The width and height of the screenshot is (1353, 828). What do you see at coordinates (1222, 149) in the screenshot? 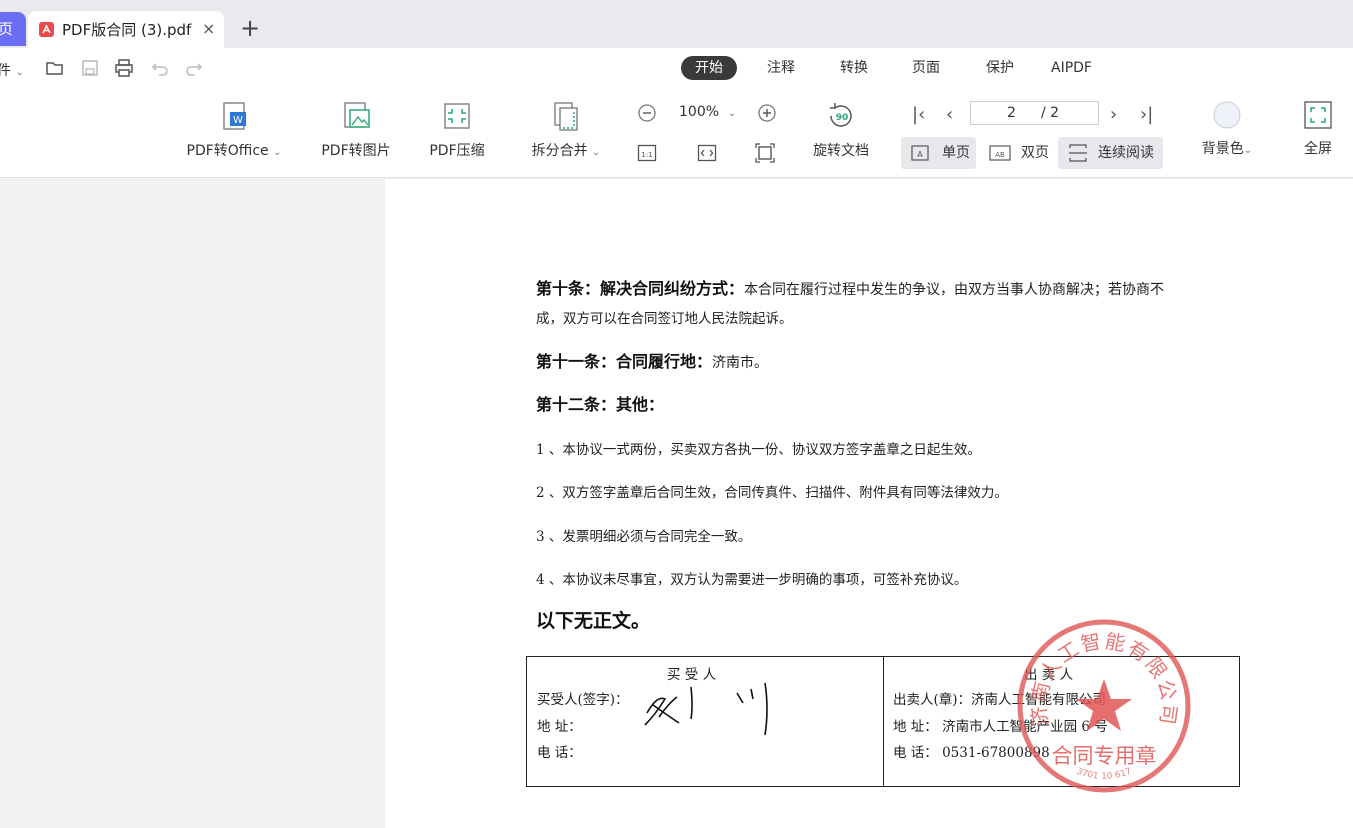
I see `background-color-label: 背景色` at bounding box center [1222, 149].